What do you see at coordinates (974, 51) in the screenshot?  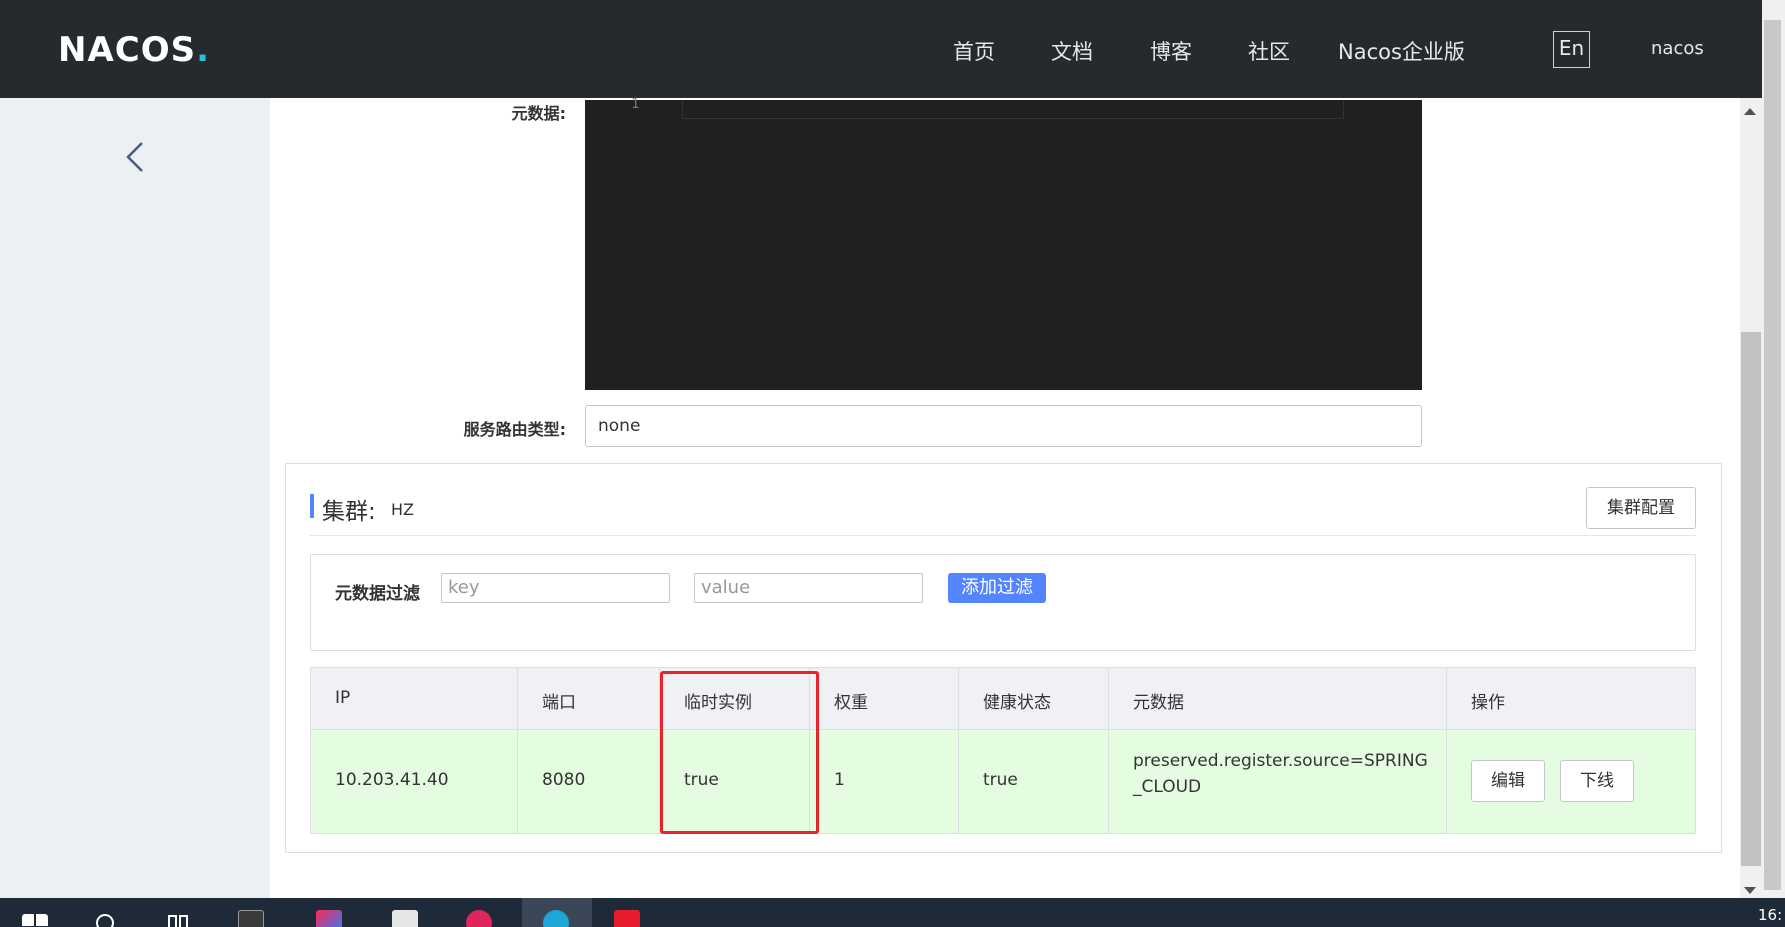 I see `nav-home: 首页` at bounding box center [974, 51].